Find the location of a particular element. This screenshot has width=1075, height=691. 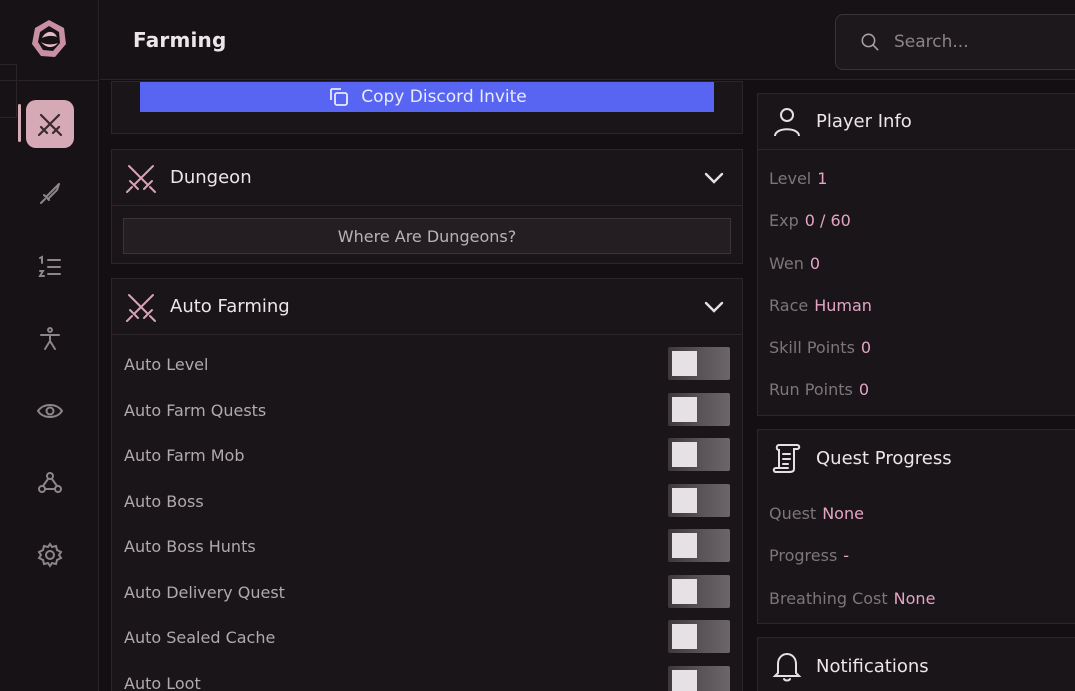

info-label: Breathing Cost is located at coordinates (828, 598).